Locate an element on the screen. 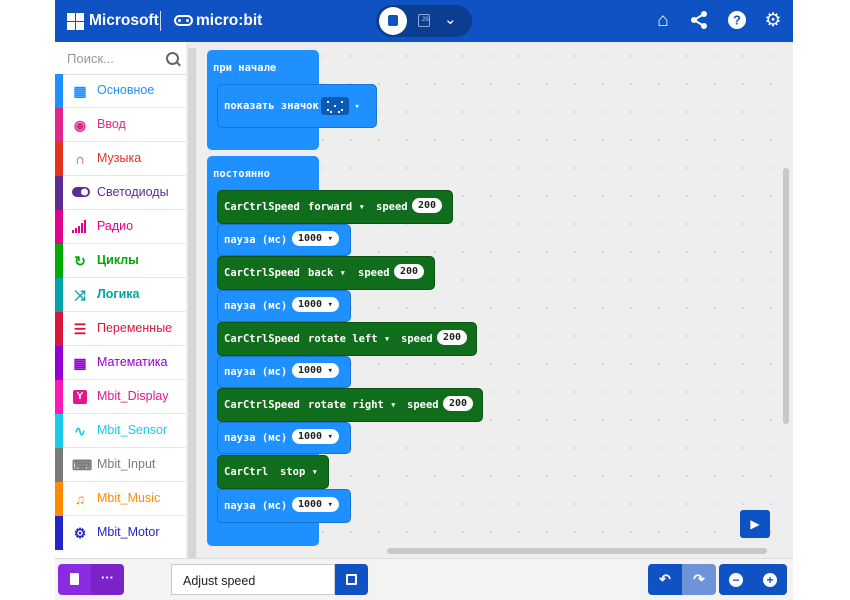 The width and height of the screenshot is (850, 600). led-grid-icon is located at coordinates (335, 106).